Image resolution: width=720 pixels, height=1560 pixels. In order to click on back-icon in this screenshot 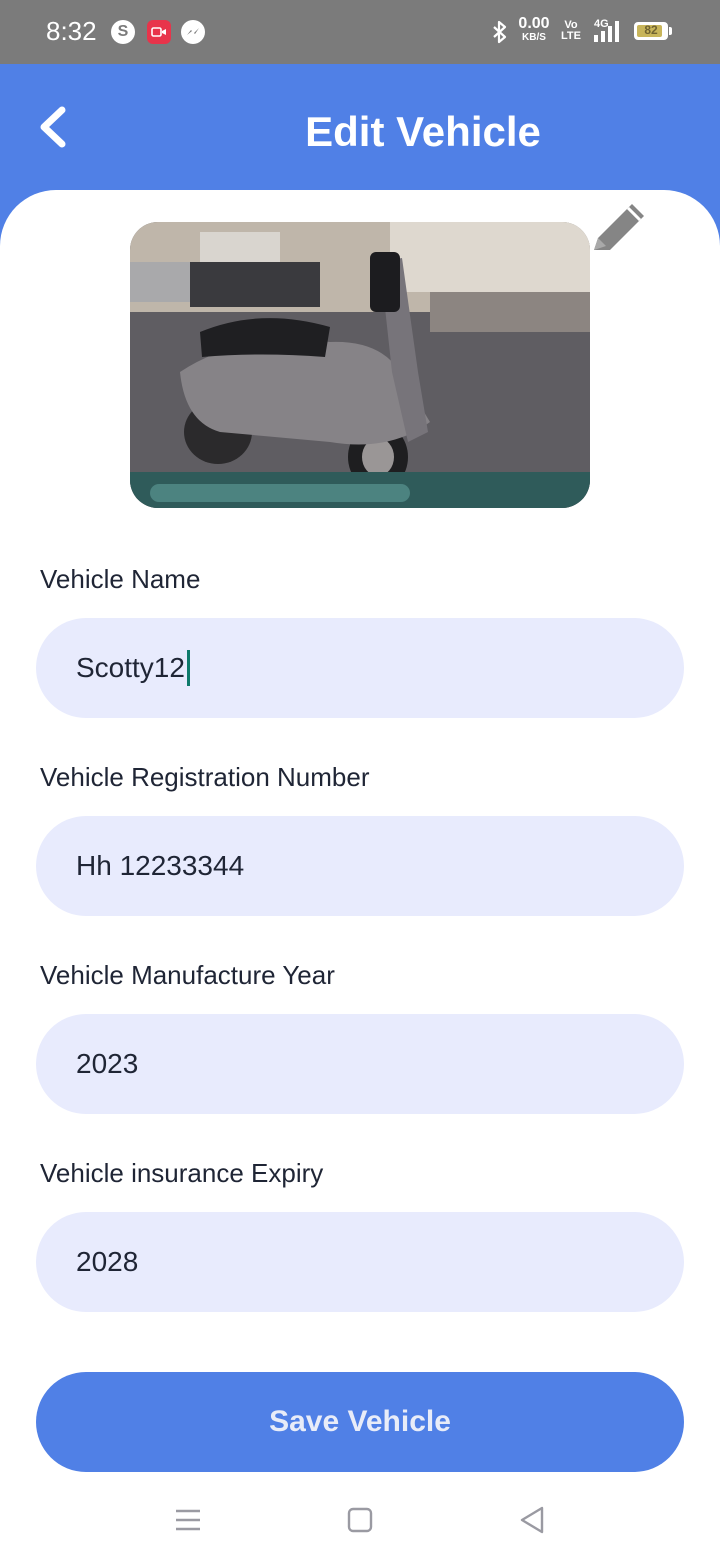, I will do `click(532, 1520)`.